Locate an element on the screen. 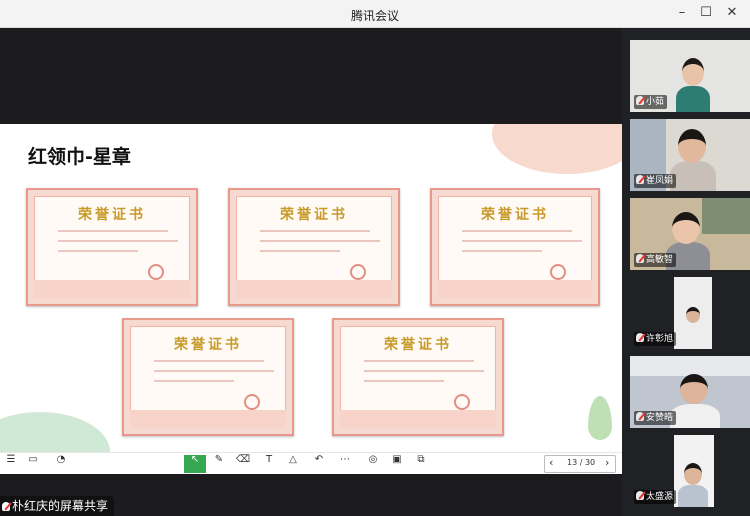 The image size is (750, 516). text-tool-icon: T is located at coordinates (269, 464).